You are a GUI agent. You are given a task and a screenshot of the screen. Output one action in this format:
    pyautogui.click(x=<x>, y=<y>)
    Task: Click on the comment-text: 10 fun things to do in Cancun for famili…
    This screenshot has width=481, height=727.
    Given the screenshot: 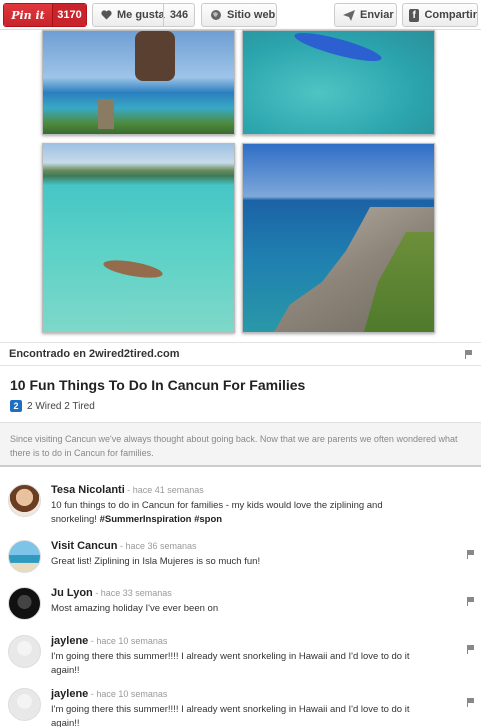 What is the action you would take?
    pyautogui.click(x=217, y=512)
    